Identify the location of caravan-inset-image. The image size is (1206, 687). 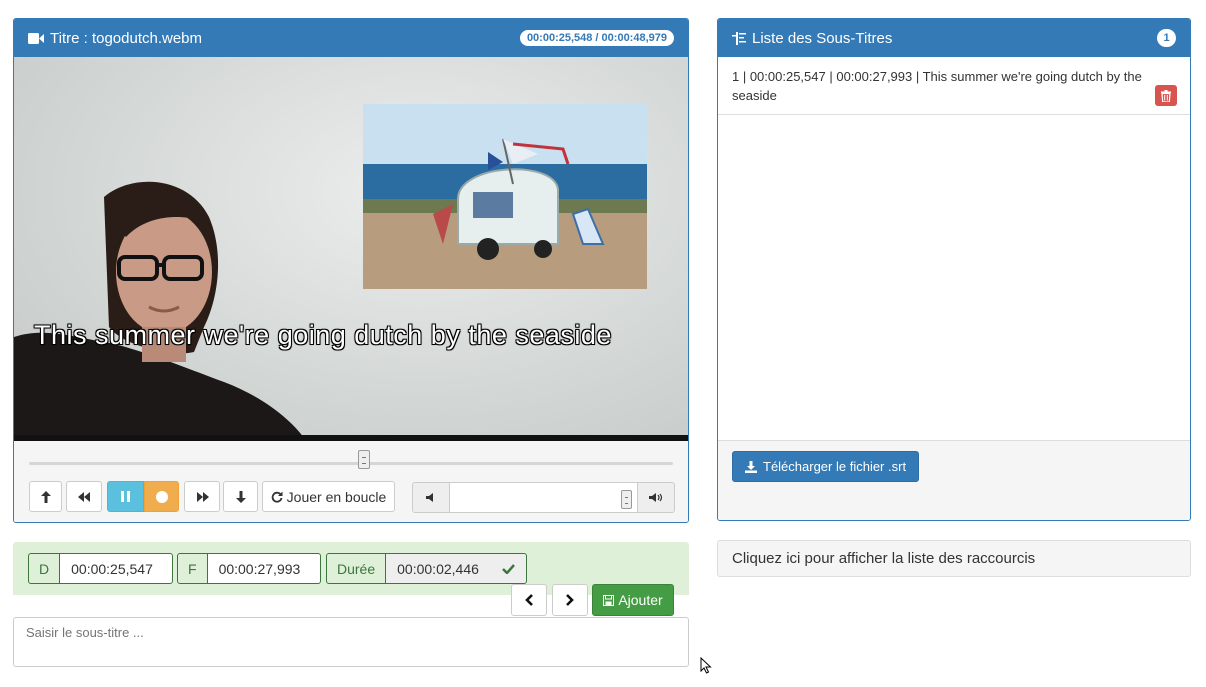
(505, 196).